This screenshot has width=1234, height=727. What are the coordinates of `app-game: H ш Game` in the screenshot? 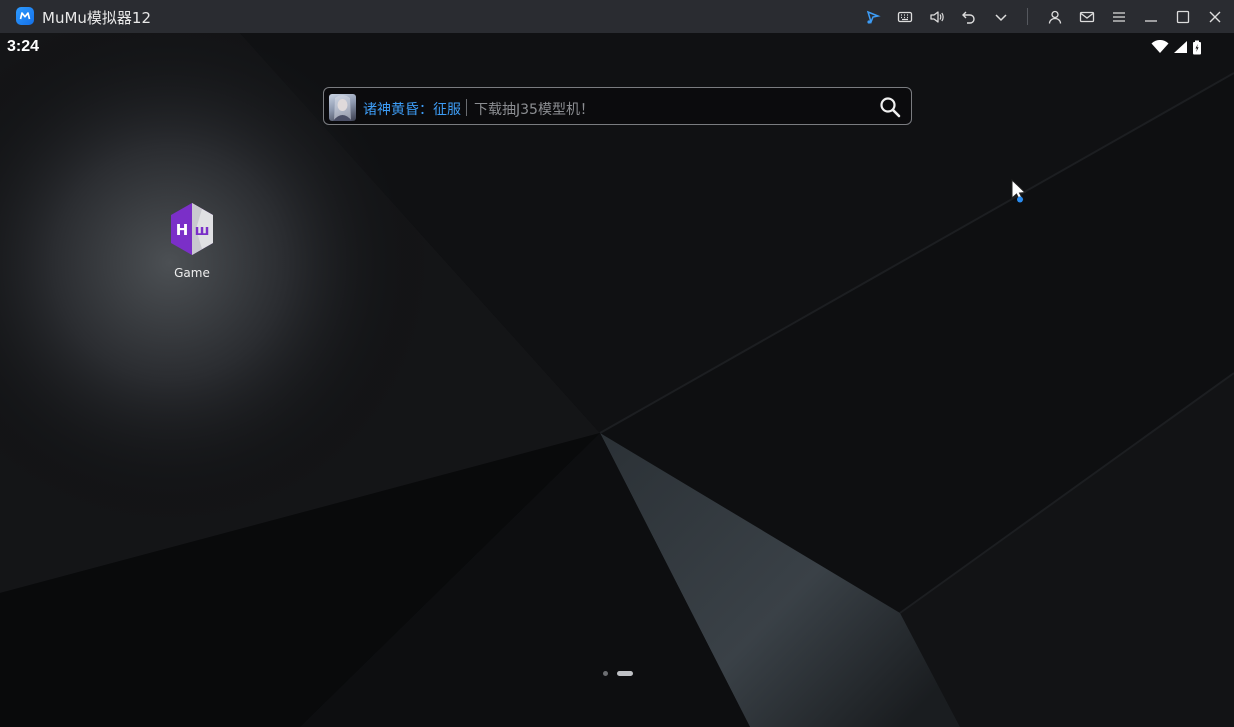 It's located at (192, 240).